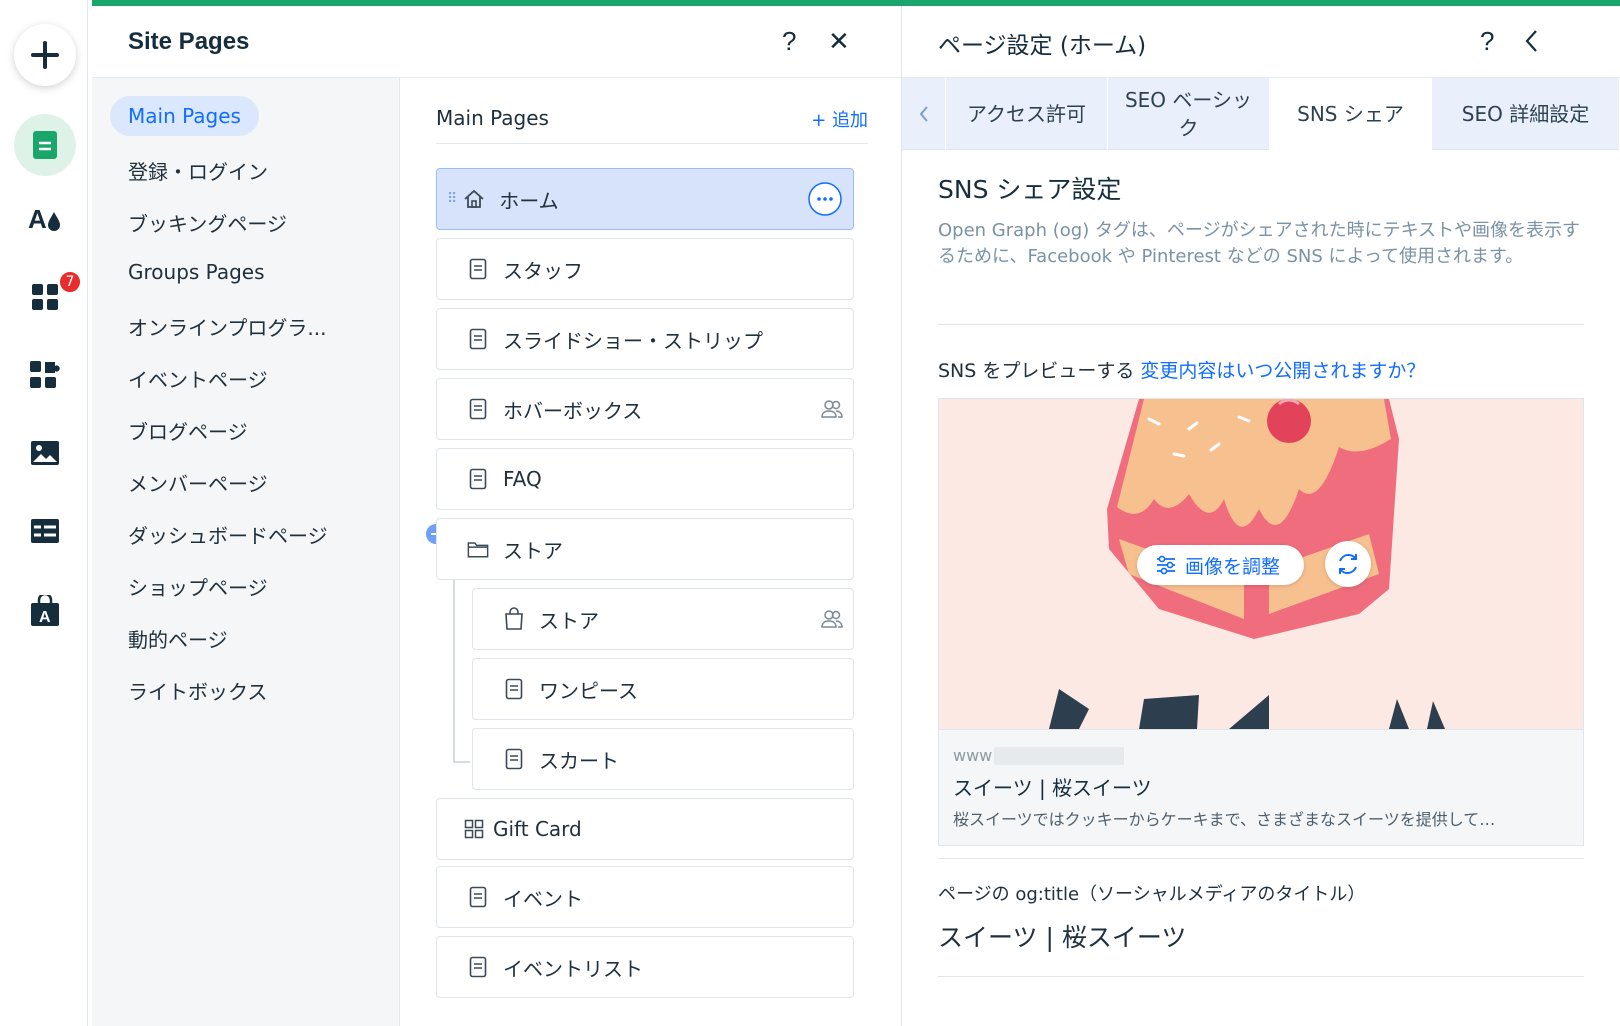 The height and width of the screenshot is (1026, 1620). I want to click on close-icon: ✕, so click(839, 41).